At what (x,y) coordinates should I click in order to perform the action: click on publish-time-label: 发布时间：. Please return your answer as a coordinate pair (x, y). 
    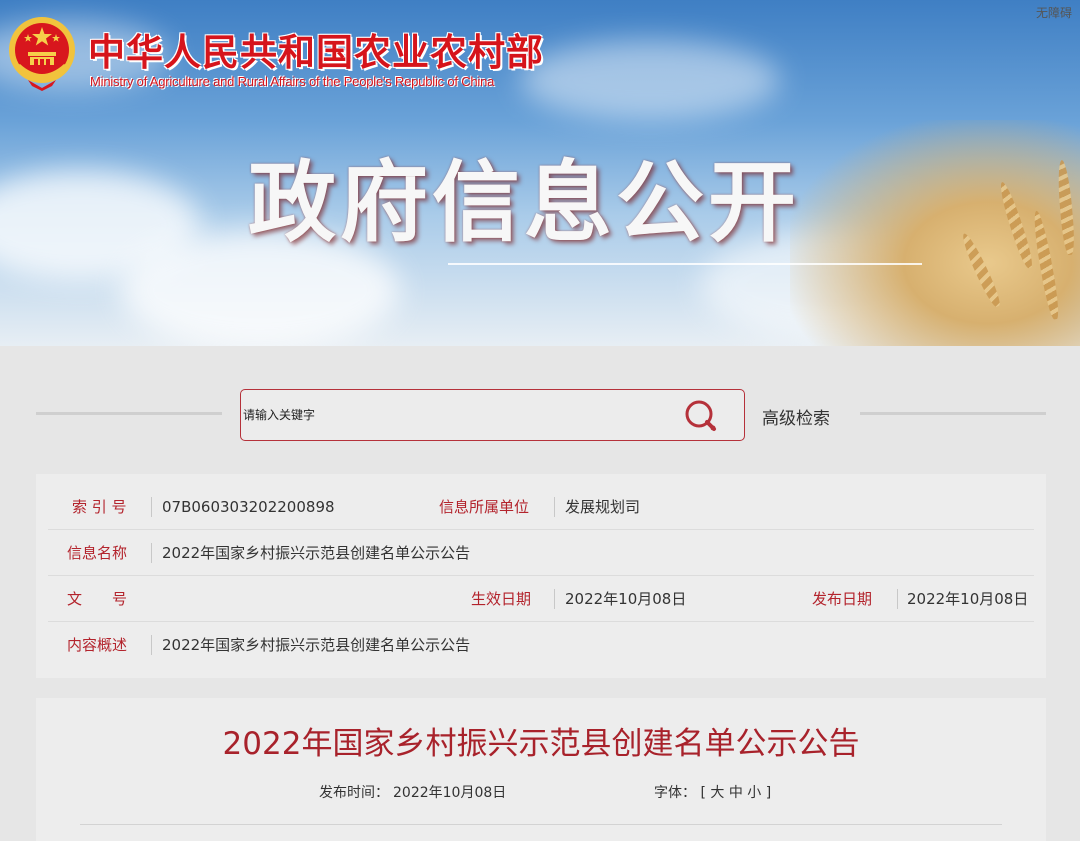
    Looking at the image, I should click on (354, 793).